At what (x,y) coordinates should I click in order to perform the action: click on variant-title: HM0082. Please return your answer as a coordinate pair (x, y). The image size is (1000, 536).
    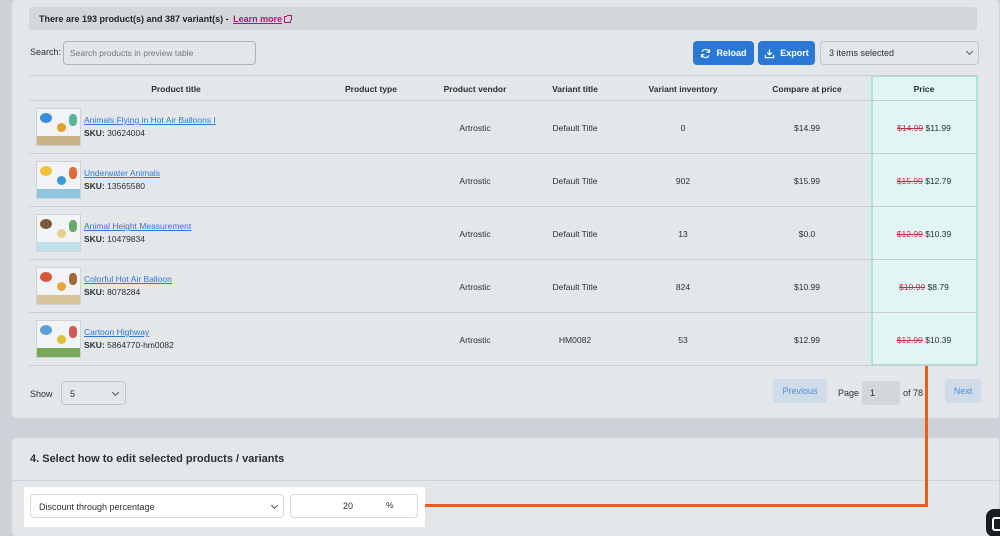
    Looking at the image, I should click on (575, 340).